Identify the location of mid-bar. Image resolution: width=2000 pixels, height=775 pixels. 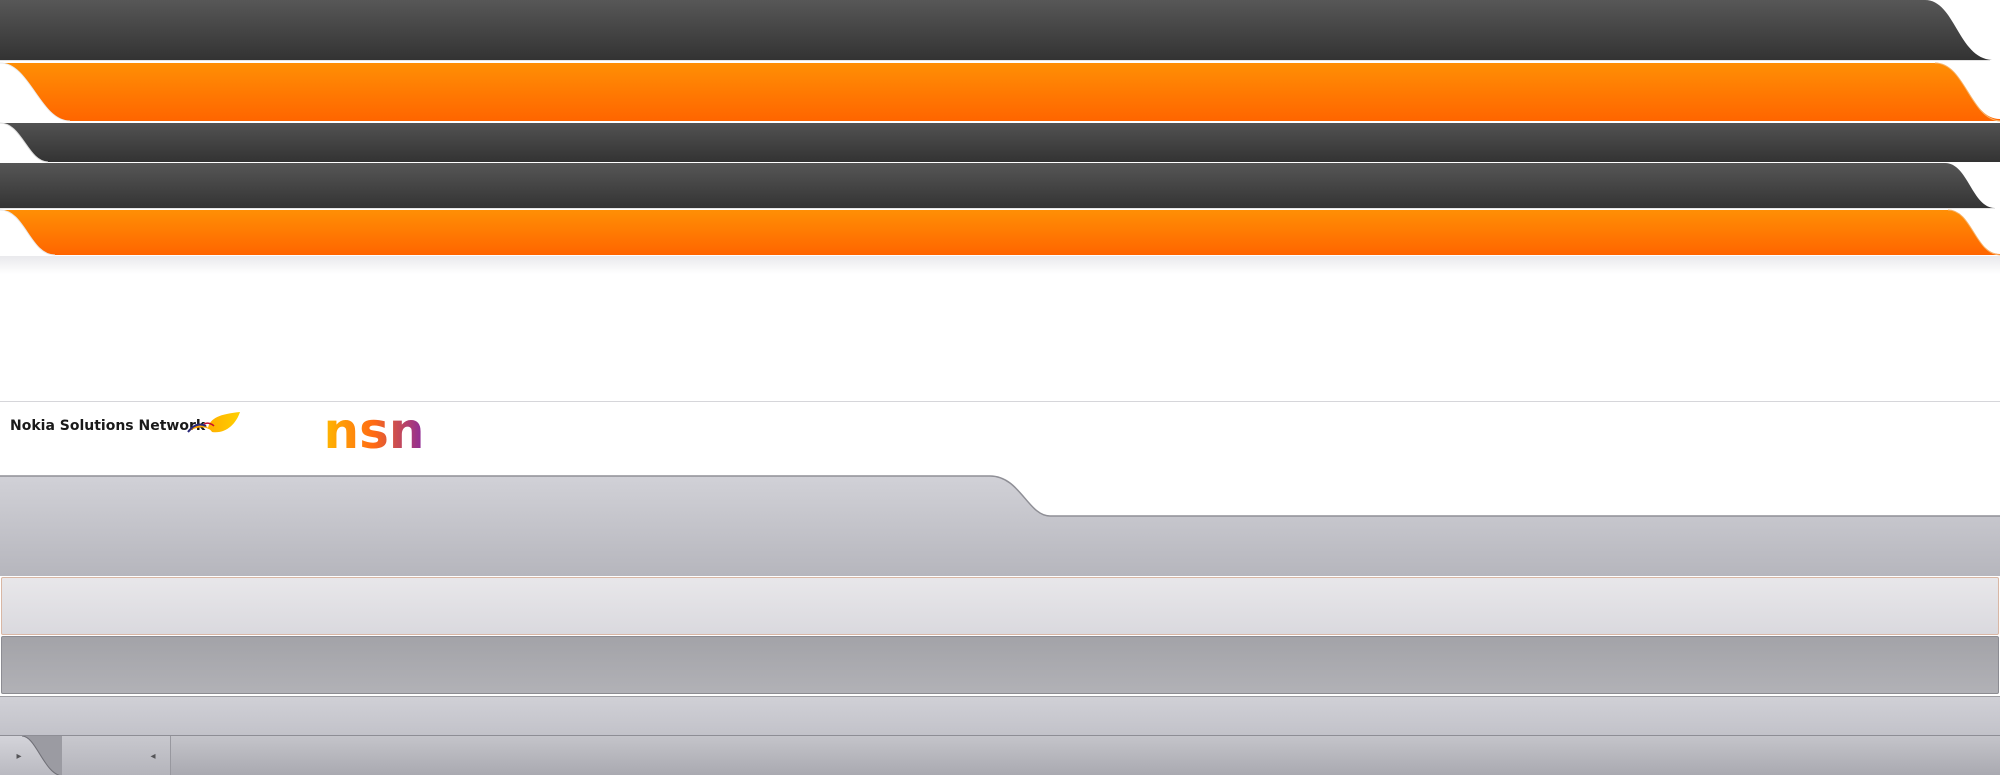
(1000, 665).